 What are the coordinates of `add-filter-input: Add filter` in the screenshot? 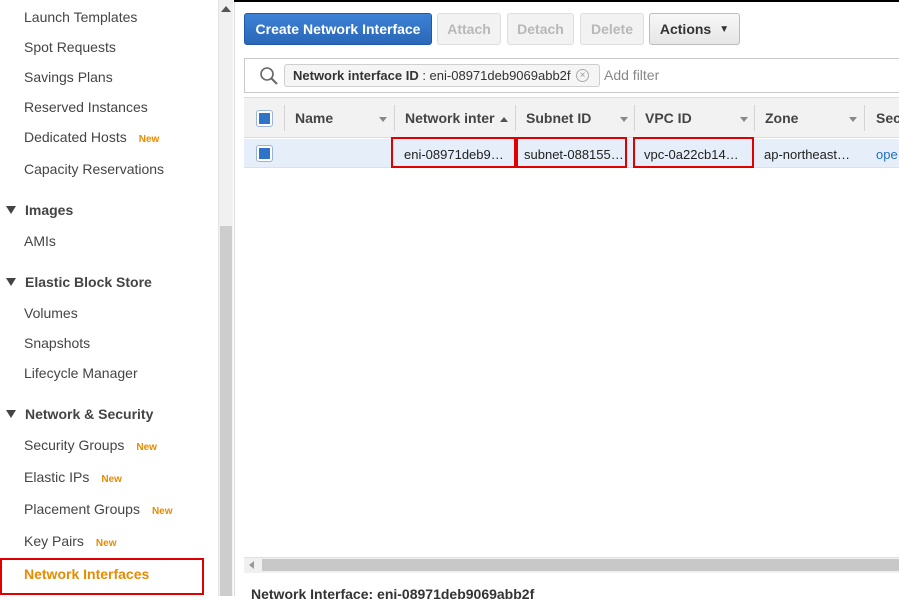 It's located at (631, 75).